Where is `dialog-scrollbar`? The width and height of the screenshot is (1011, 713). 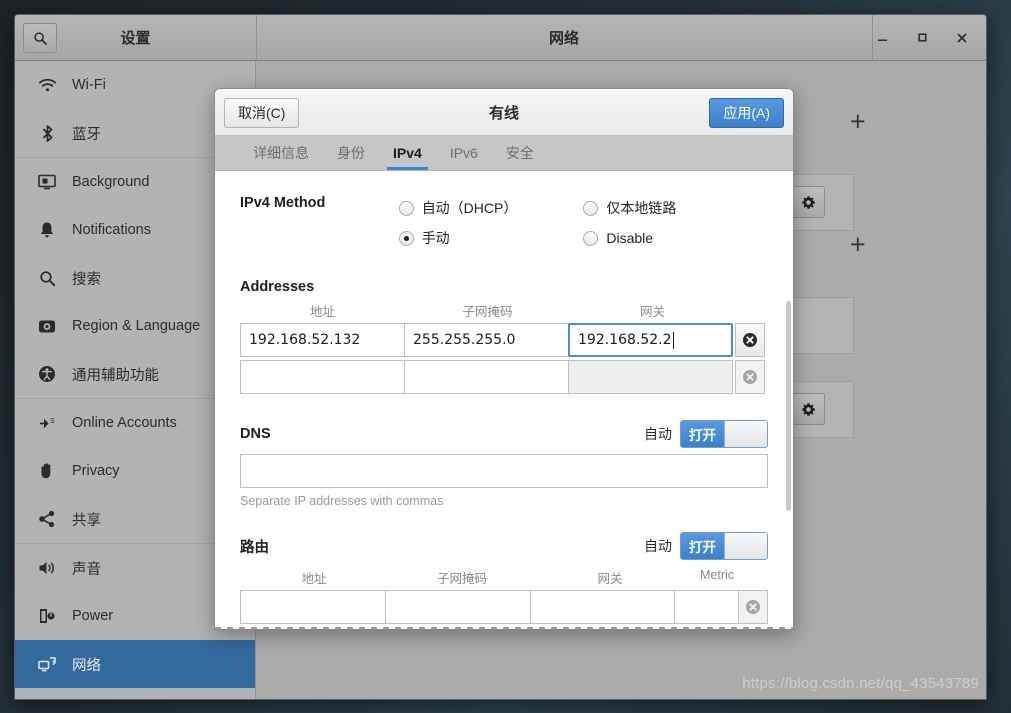
dialog-scrollbar is located at coordinates (788, 406).